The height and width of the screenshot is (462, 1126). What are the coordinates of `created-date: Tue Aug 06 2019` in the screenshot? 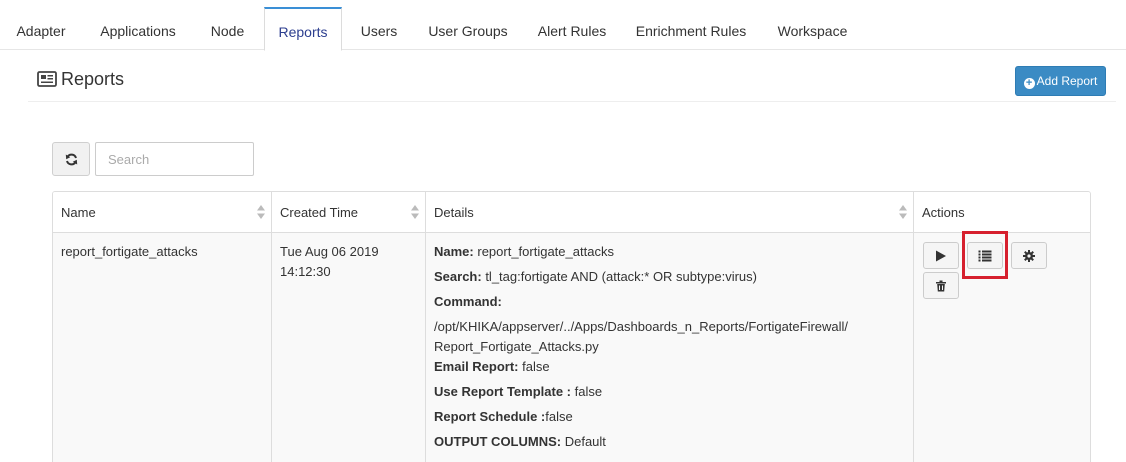 It's located at (329, 251).